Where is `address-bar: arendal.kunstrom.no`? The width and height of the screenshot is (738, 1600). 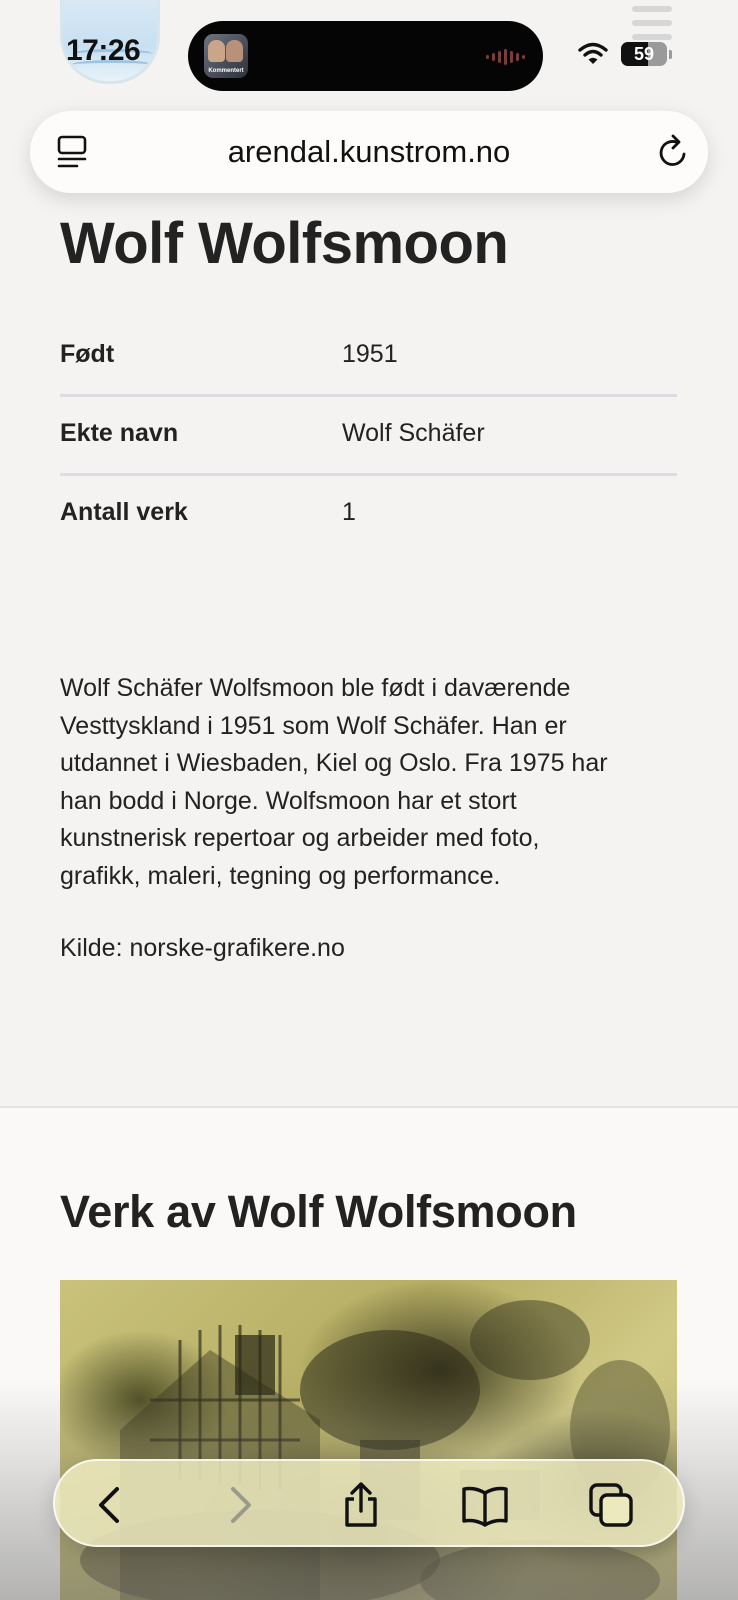 address-bar: arendal.kunstrom.no is located at coordinates (369, 152).